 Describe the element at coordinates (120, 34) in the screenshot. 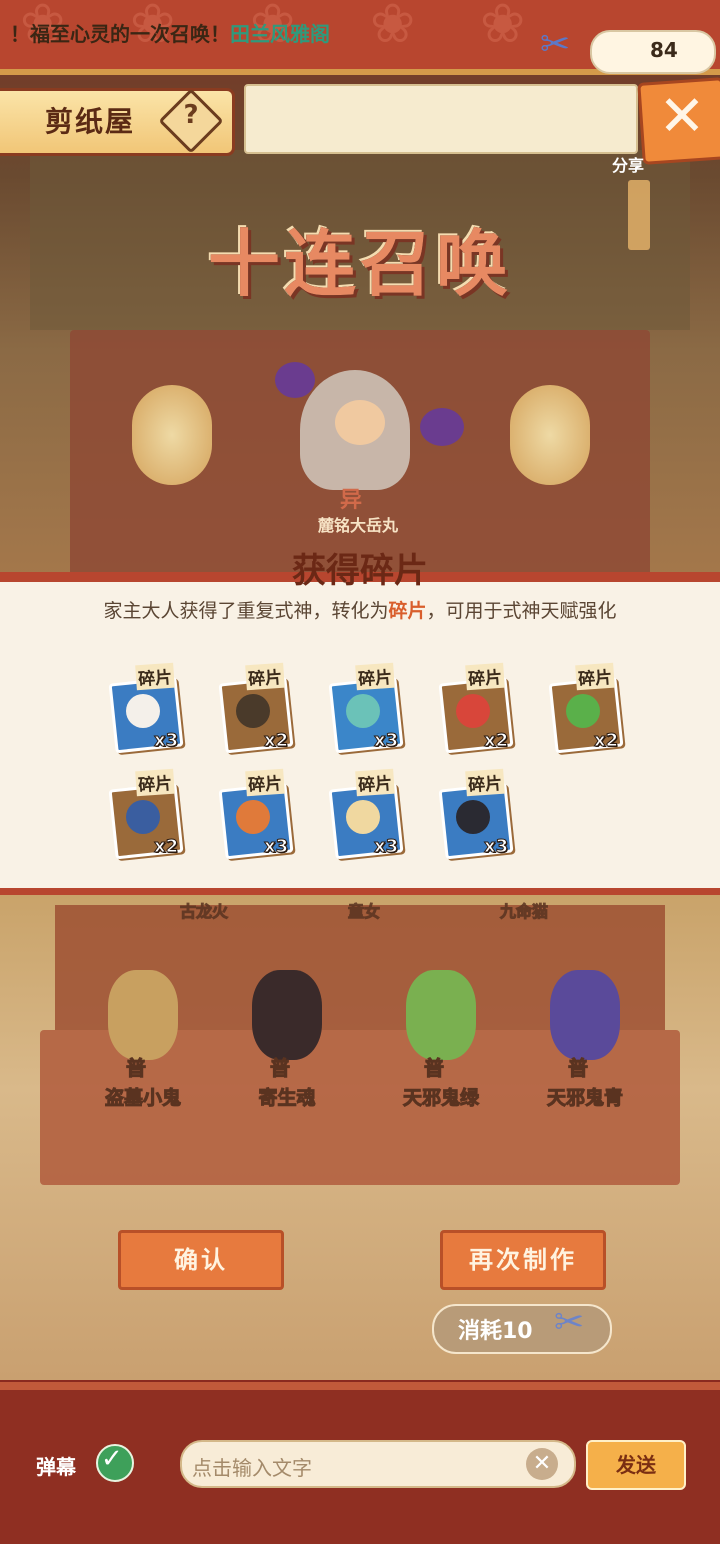

I see `announcement-prefix: ！福至心灵的一次召唤！` at that location.